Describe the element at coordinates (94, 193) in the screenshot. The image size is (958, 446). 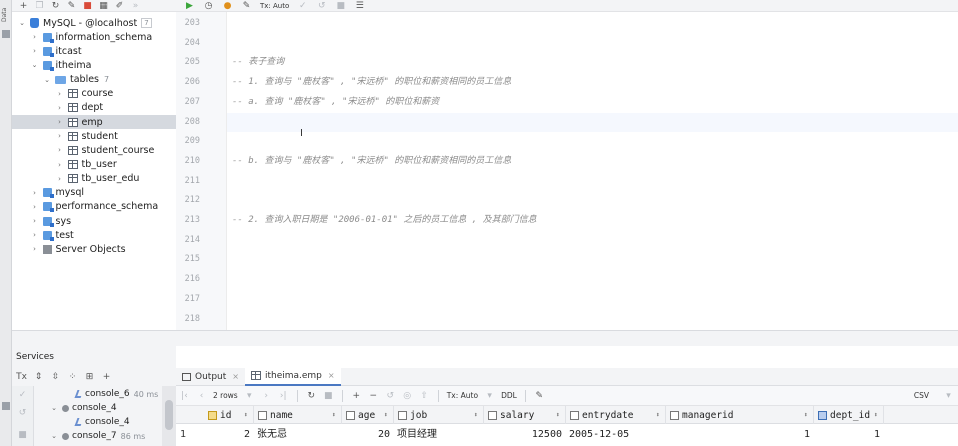
I see `tree-item-mysql: › mysql` at that location.